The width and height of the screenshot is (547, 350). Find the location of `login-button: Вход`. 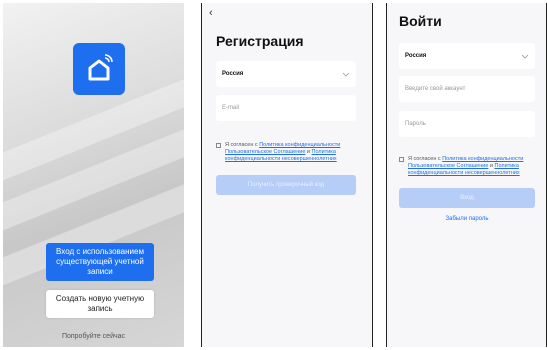

login-button: Вход is located at coordinates (467, 198).